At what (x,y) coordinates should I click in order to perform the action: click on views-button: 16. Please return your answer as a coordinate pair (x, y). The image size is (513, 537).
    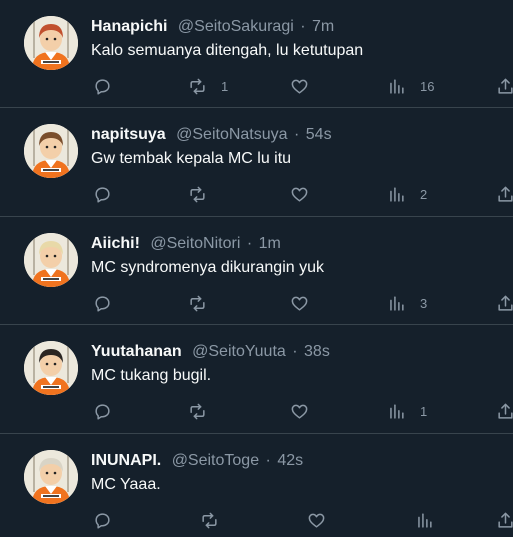
    Looking at the image, I should click on (410, 86).